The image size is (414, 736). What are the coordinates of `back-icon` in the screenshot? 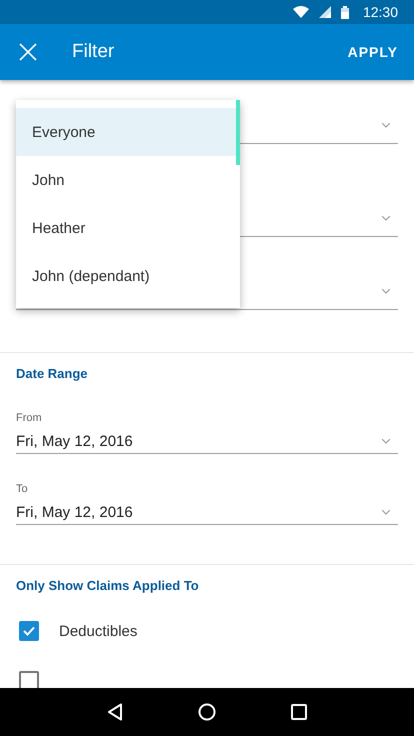 It's located at (115, 712).